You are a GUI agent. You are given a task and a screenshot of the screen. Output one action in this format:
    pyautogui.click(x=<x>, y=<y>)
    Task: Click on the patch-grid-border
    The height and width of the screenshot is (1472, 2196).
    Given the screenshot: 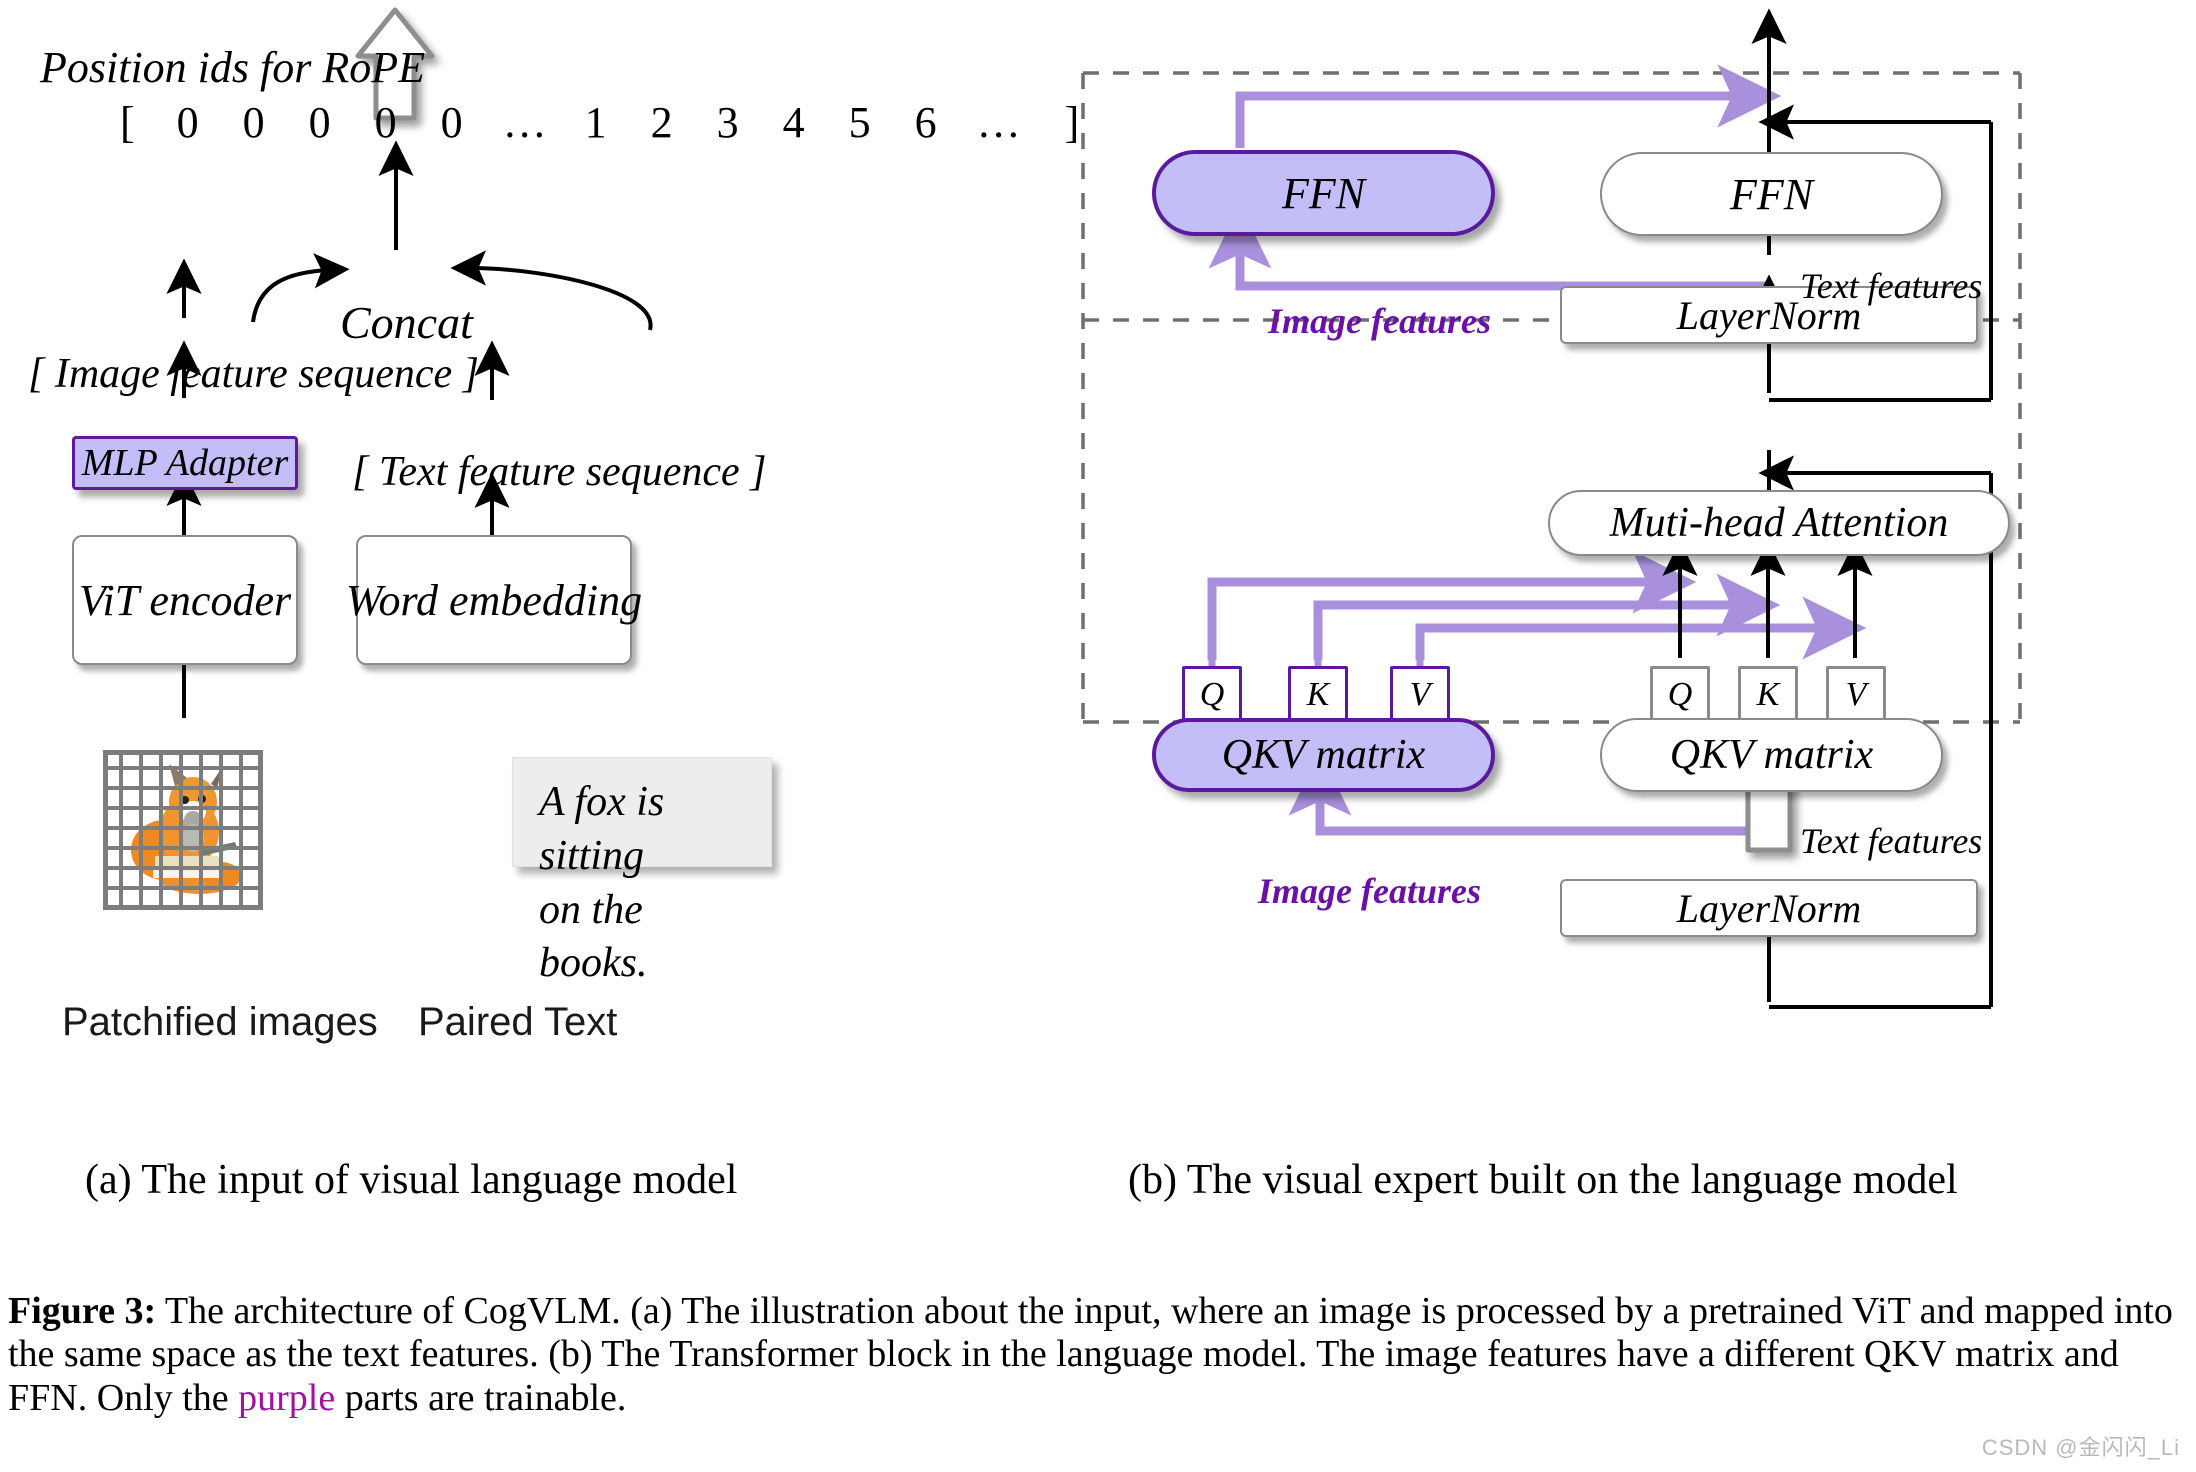 What is the action you would take?
    pyautogui.click(x=183, y=830)
    